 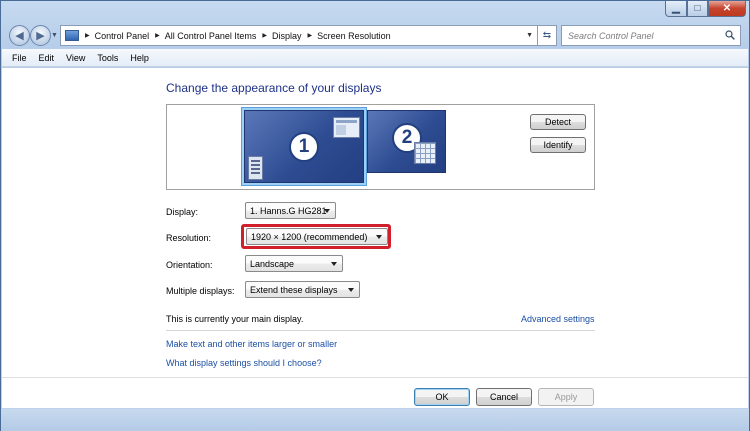 I want to click on page-title: Change the appearance of your displays, so click(x=274, y=88).